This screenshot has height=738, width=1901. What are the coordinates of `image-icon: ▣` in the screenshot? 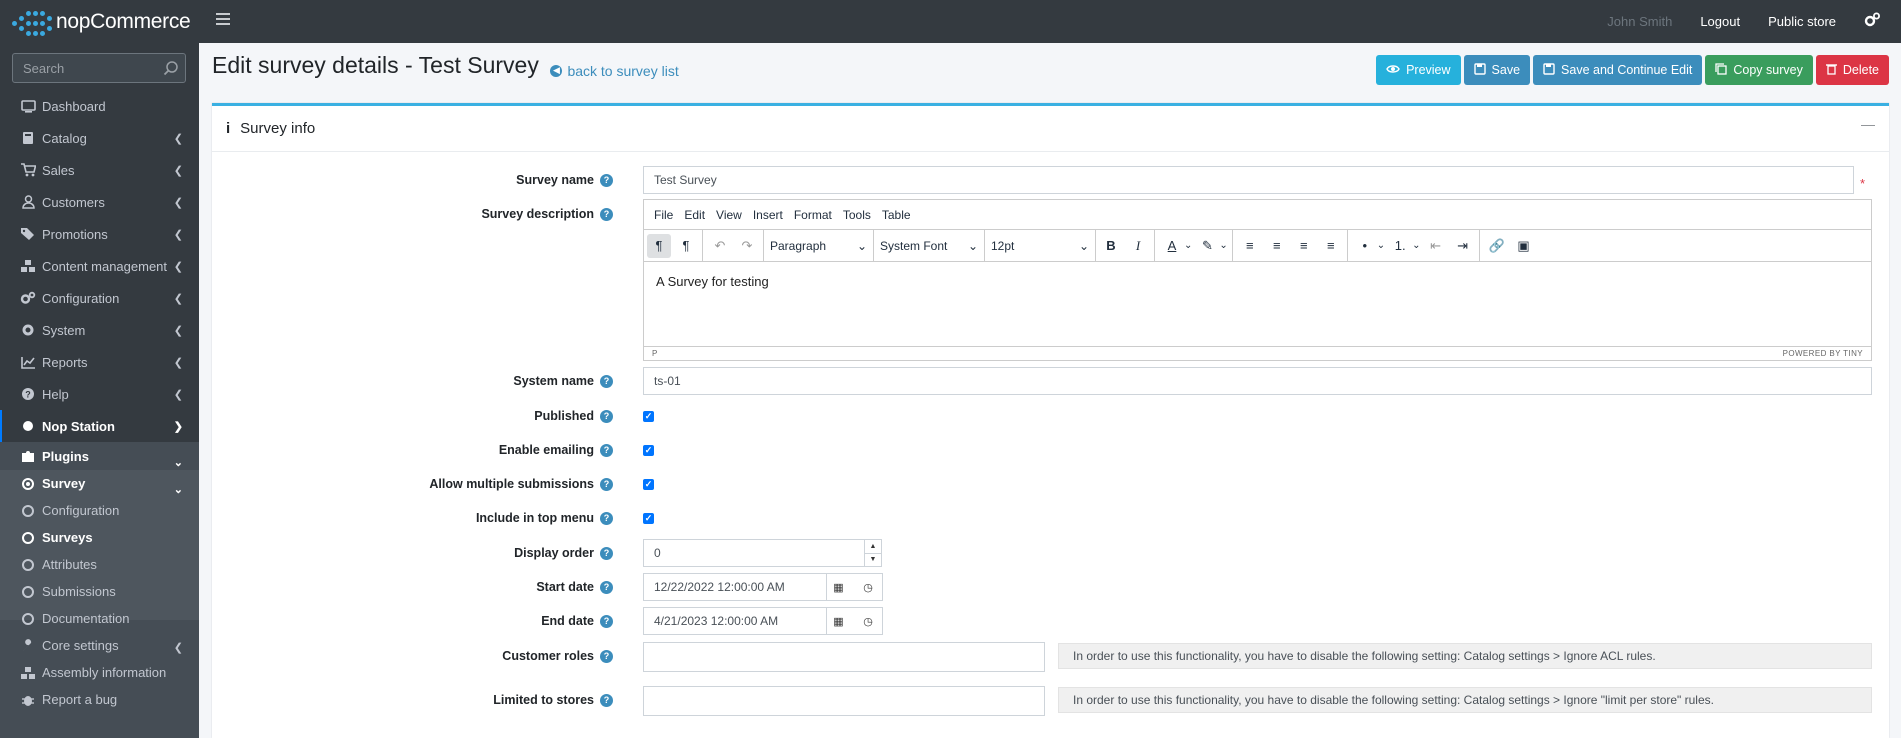 It's located at (1524, 246).